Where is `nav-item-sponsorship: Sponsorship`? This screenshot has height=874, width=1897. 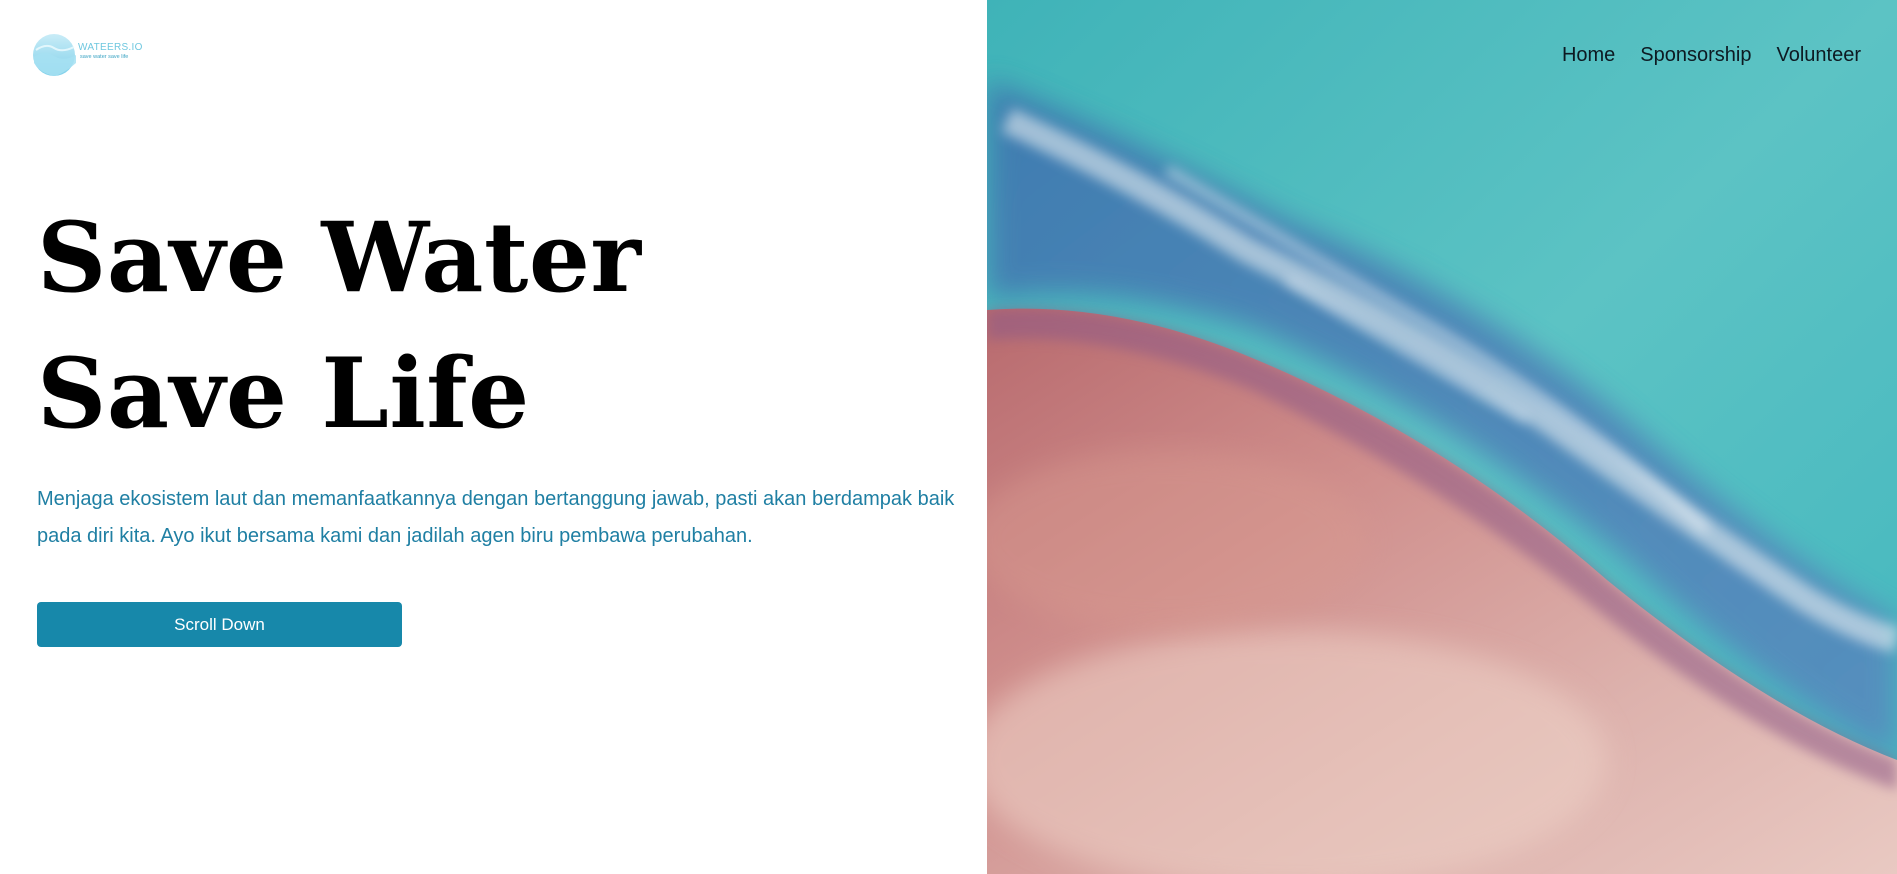
nav-item-sponsorship: Sponsorship is located at coordinates (1695, 55).